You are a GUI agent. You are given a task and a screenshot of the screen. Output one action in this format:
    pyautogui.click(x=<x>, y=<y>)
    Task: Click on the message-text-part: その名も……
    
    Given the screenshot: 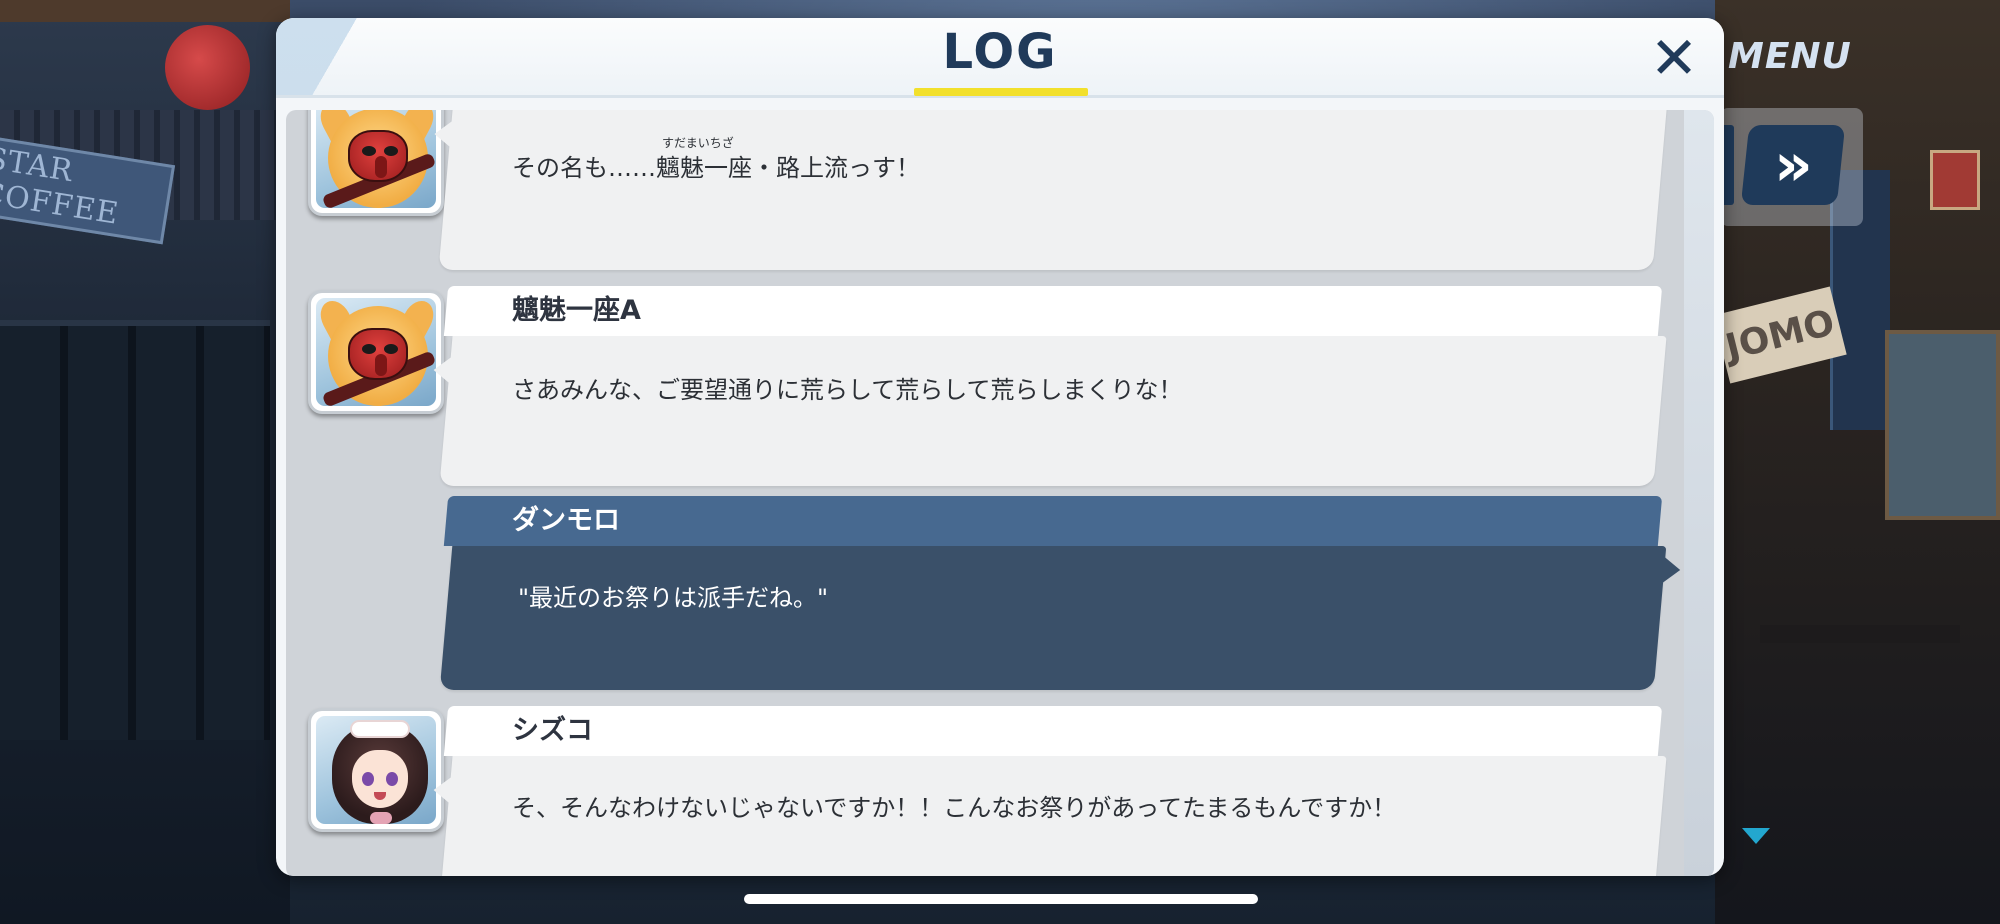 What is the action you would take?
    pyautogui.click(x=584, y=168)
    